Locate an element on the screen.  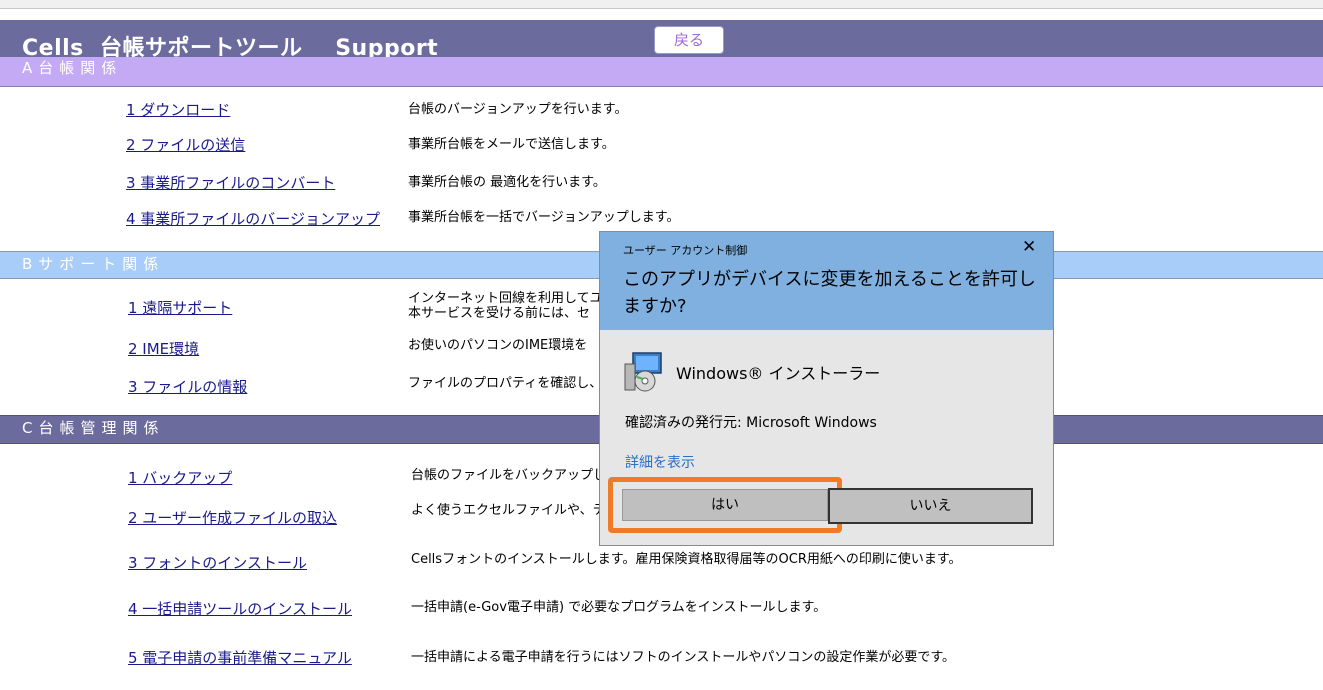
uac-caption: ユーザー アカウント制御 is located at coordinates (685, 250).